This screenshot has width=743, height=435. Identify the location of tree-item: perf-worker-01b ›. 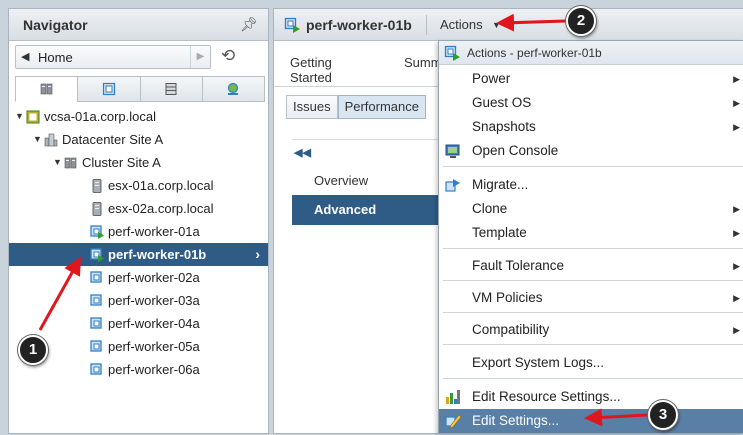
(138, 254).